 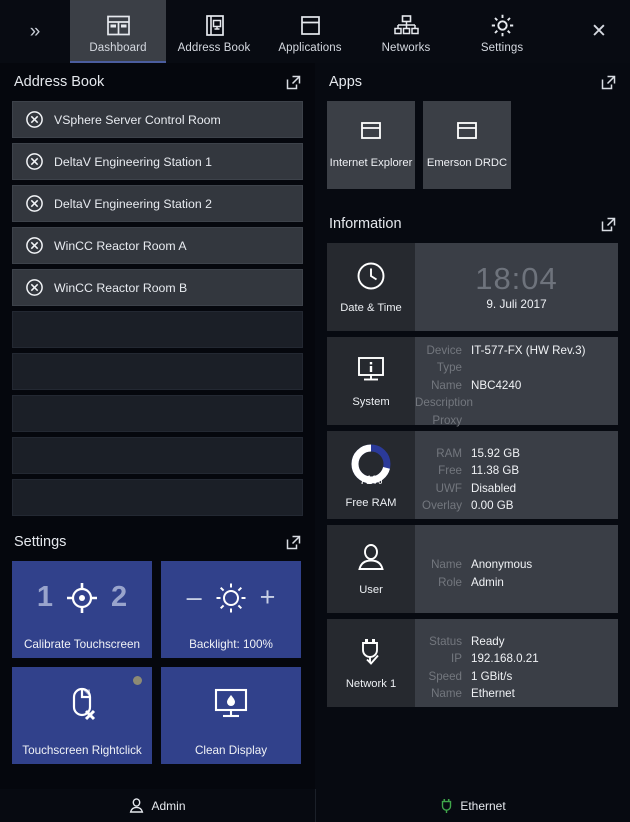 I want to click on info-row-key: Device Type, so click(x=444, y=359).